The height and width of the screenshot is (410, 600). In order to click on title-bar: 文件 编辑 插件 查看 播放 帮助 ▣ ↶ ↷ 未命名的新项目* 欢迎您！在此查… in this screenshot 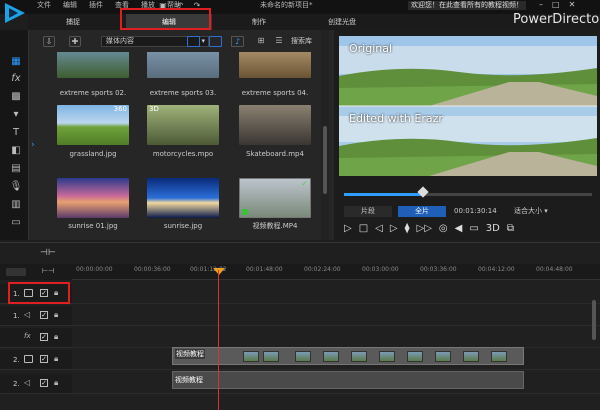, I will do `click(300, 7)`.